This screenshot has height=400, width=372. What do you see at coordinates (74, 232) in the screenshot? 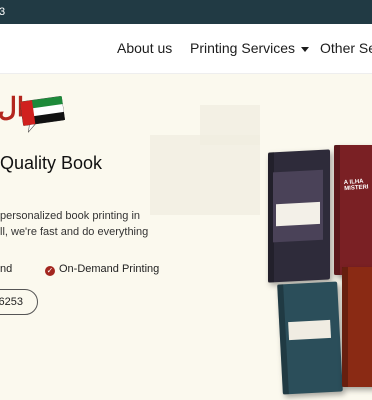
I see `hero-description-line: ll, we're fast and do everything` at bounding box center [74, 232].